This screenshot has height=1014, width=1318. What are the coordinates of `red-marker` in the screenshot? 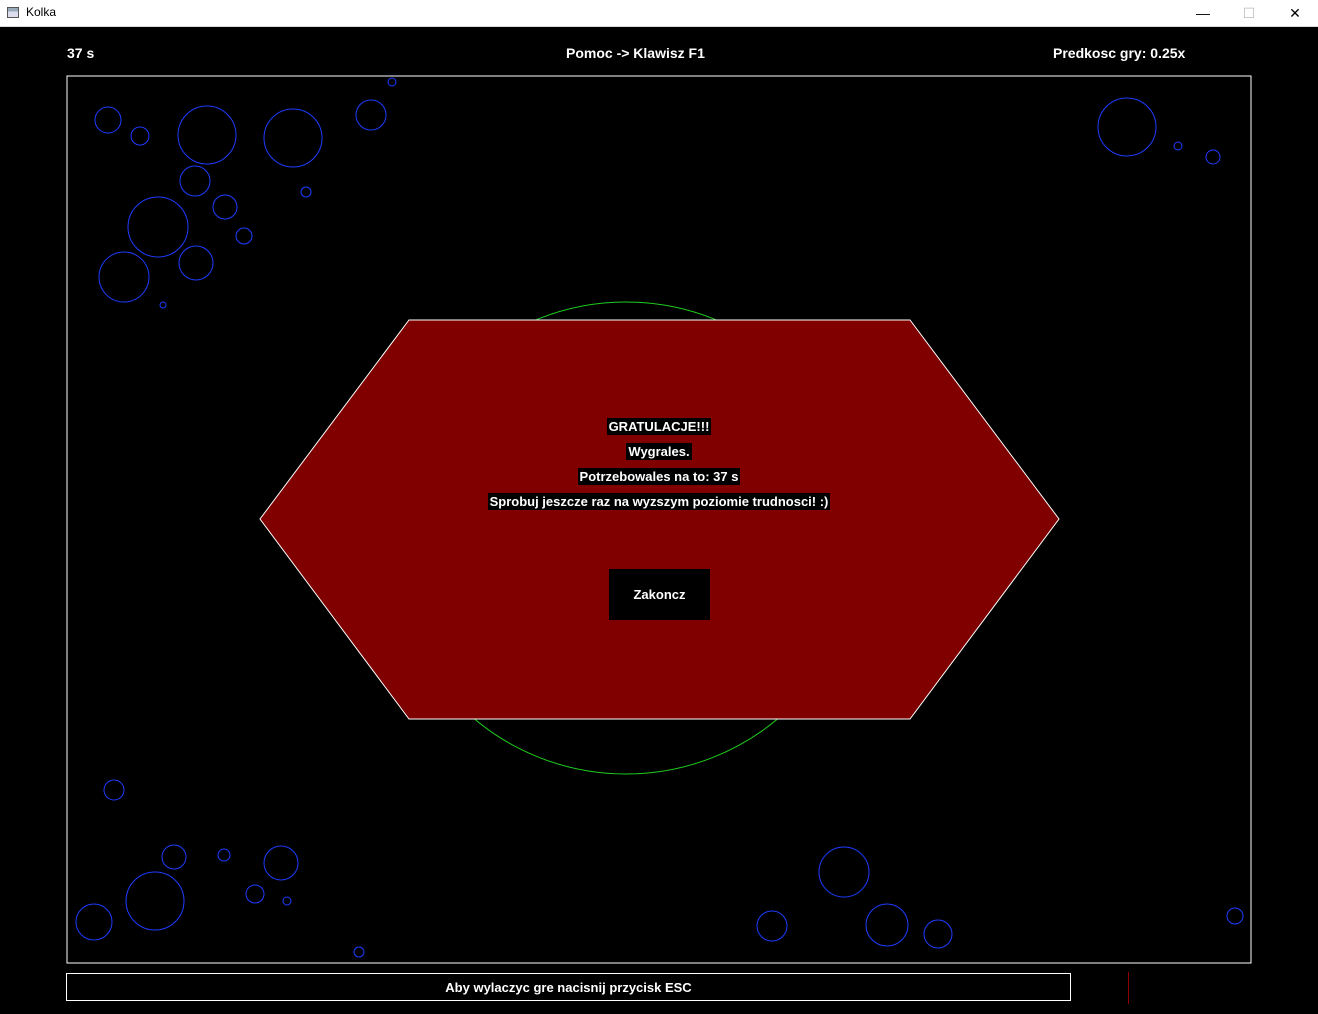 It's located at (1128, 988).